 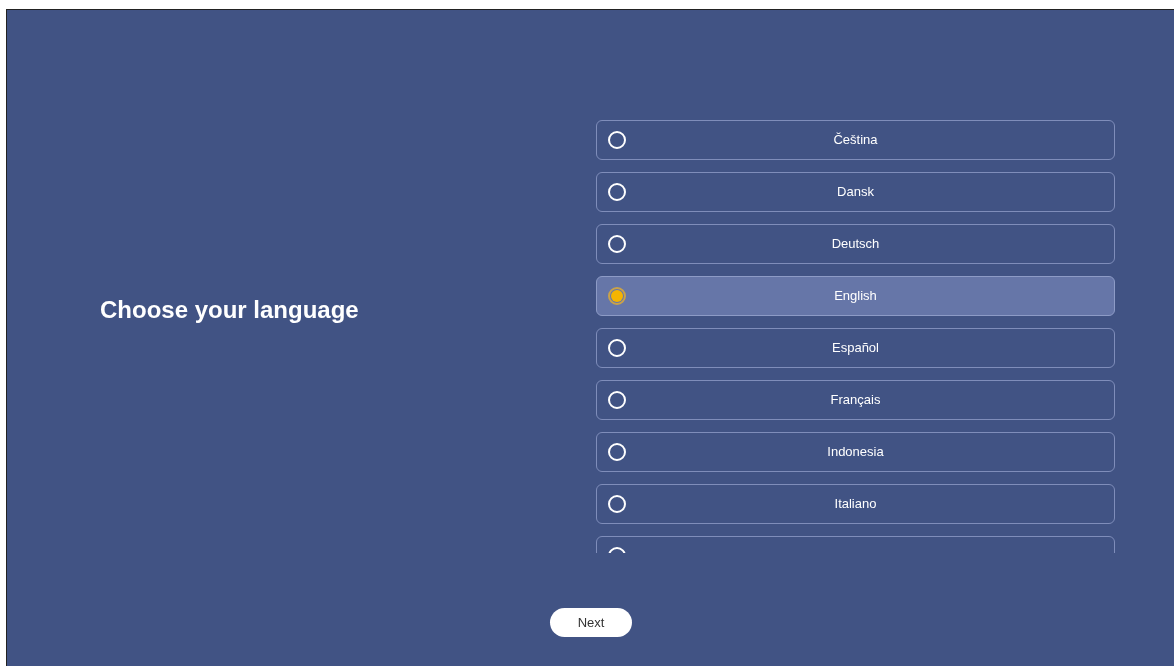 What do you see at coordinates (855, 192) in the screenshot?
I see `language-option: Dansk` at bounding box center [855, 192].